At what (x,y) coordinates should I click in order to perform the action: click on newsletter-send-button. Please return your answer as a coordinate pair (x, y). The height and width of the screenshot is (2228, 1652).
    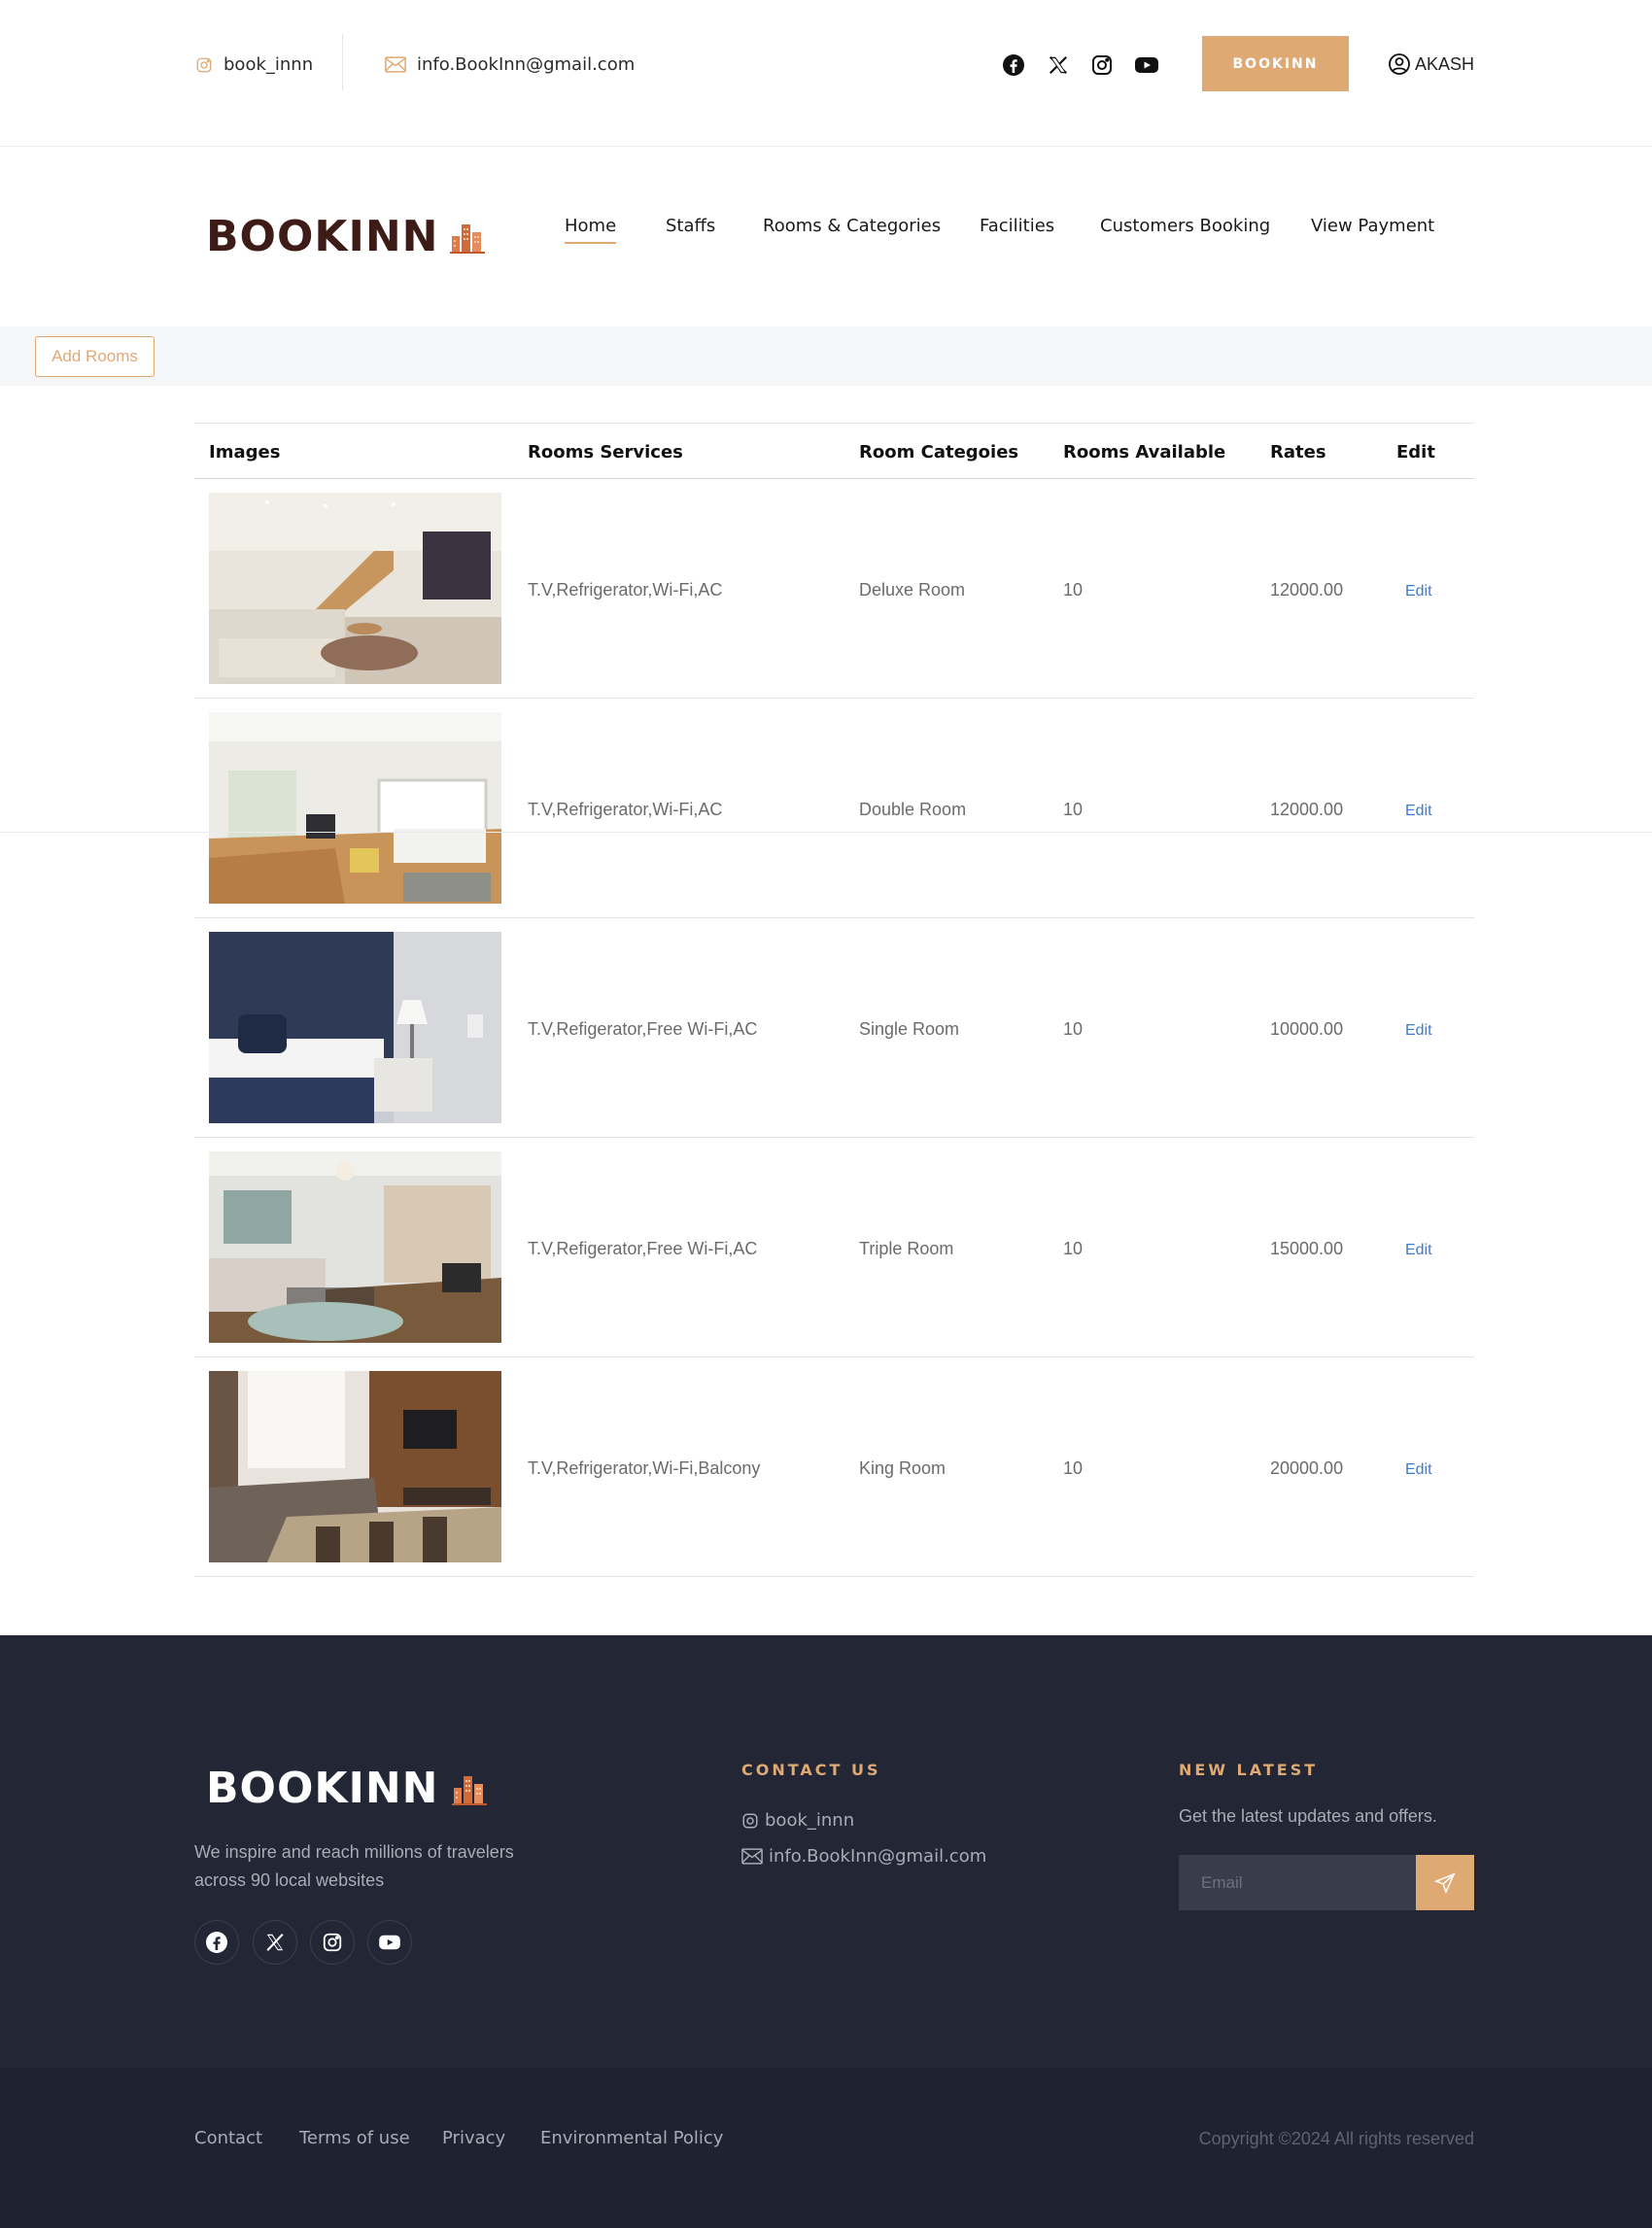
    Looking at the image, I should click on (1445, 1882).